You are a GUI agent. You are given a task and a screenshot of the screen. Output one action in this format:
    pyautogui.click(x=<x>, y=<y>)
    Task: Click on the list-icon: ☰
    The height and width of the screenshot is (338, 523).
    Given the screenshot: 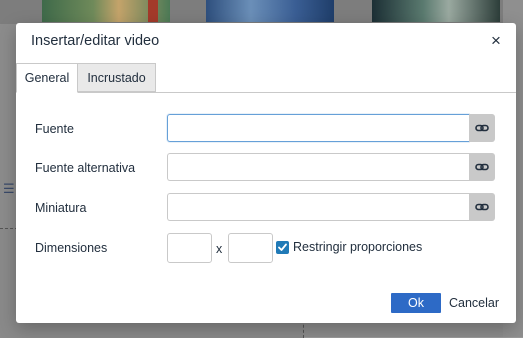 What is the action you would take?
    pyautogui.click(x=9, y=188)
    